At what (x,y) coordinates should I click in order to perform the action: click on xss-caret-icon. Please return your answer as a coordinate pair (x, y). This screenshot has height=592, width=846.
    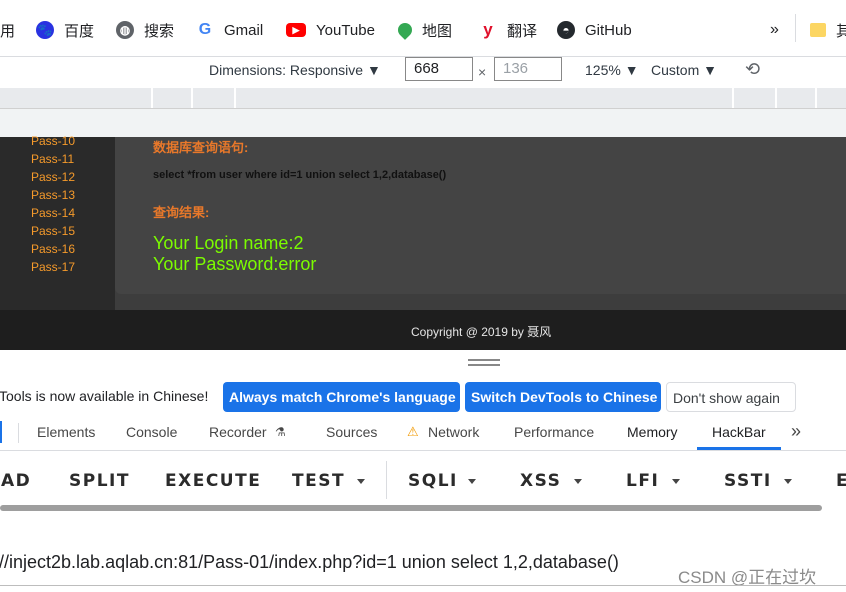
    Looking at the image, I should click on (578, 481).